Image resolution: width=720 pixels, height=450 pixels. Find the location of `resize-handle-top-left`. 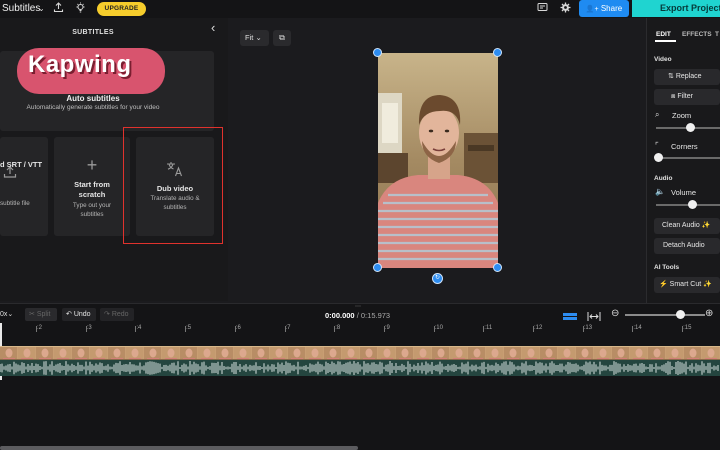

resize-handle-top-left is located at coordinates (377, 52).